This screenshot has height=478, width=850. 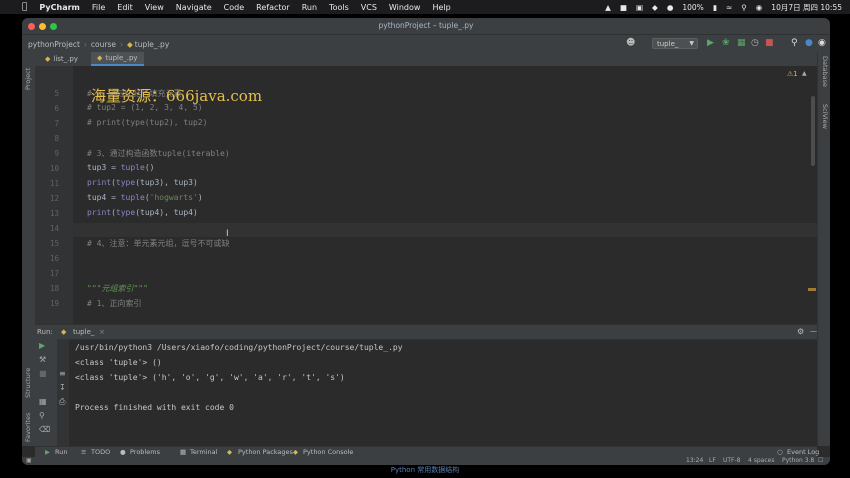 I want to click on trash-icon: ⌫, so click(x=44, y=429).